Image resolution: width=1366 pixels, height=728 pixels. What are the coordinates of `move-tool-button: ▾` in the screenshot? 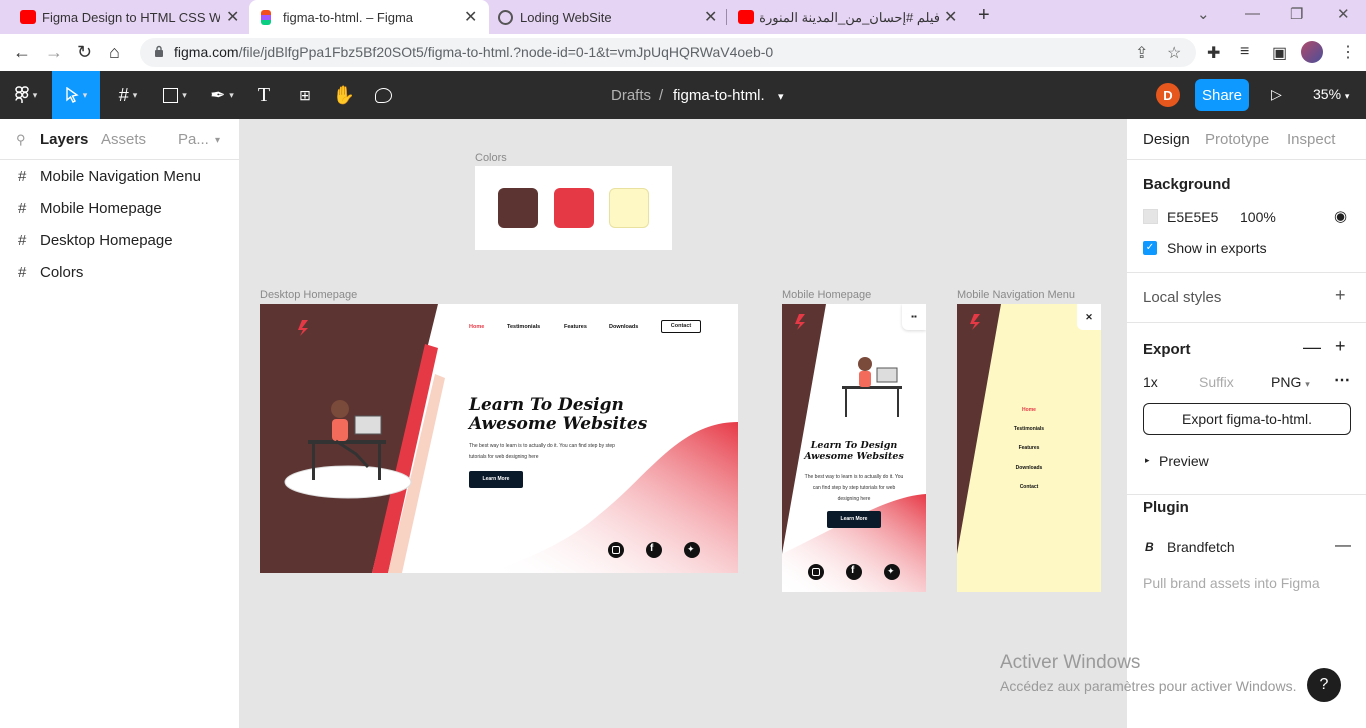 It's located at (76, 95).